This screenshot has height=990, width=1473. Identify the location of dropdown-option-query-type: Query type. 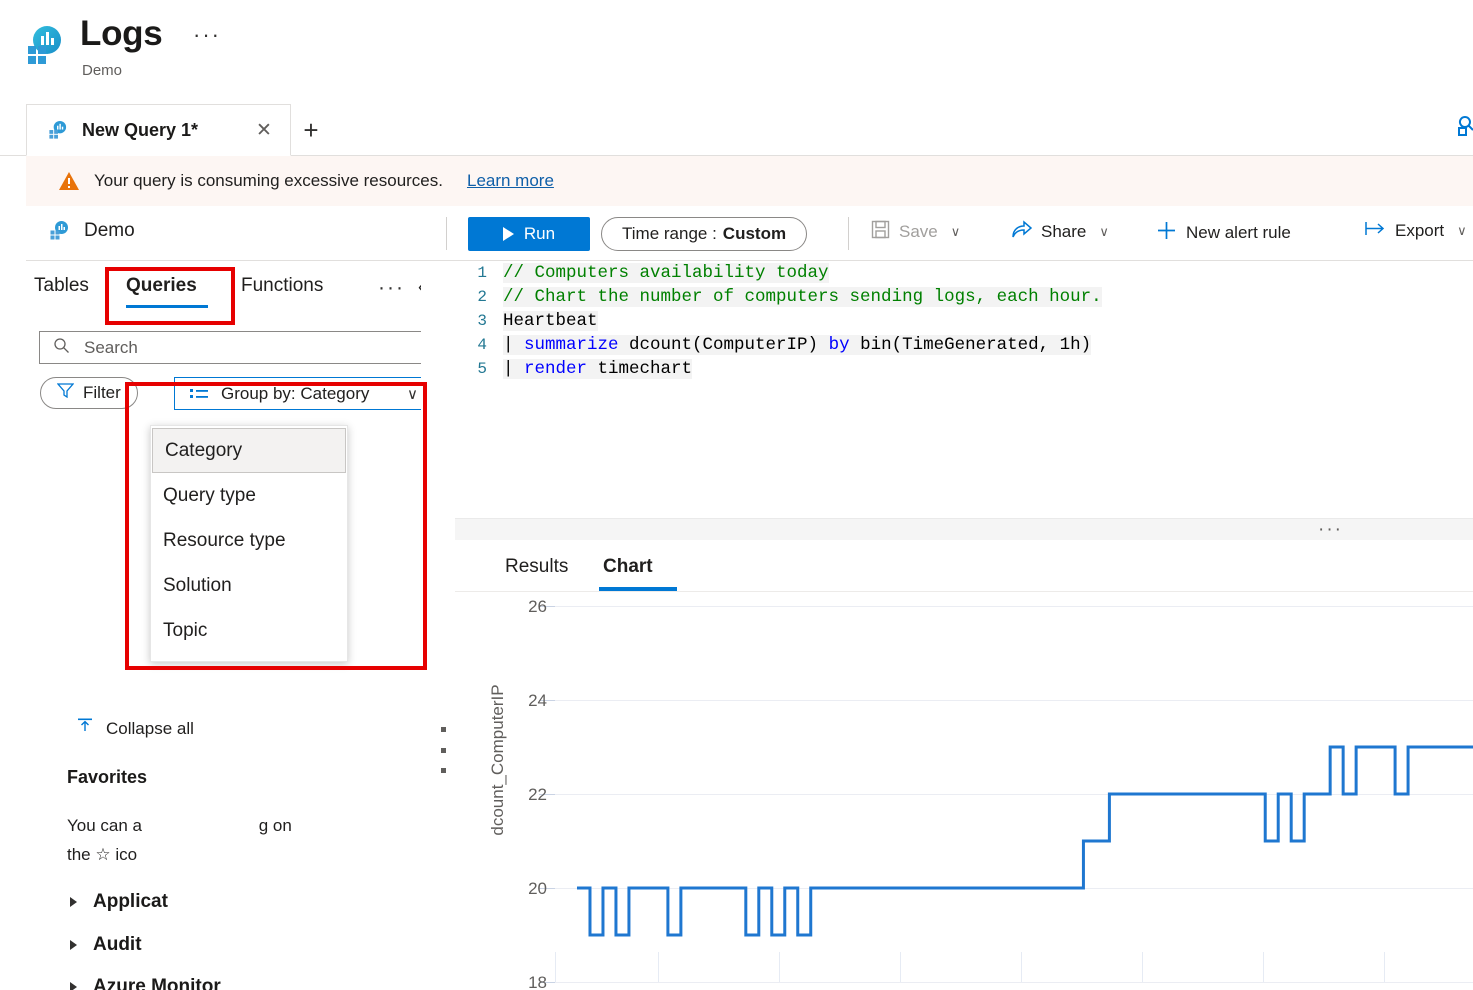
(249, 495).